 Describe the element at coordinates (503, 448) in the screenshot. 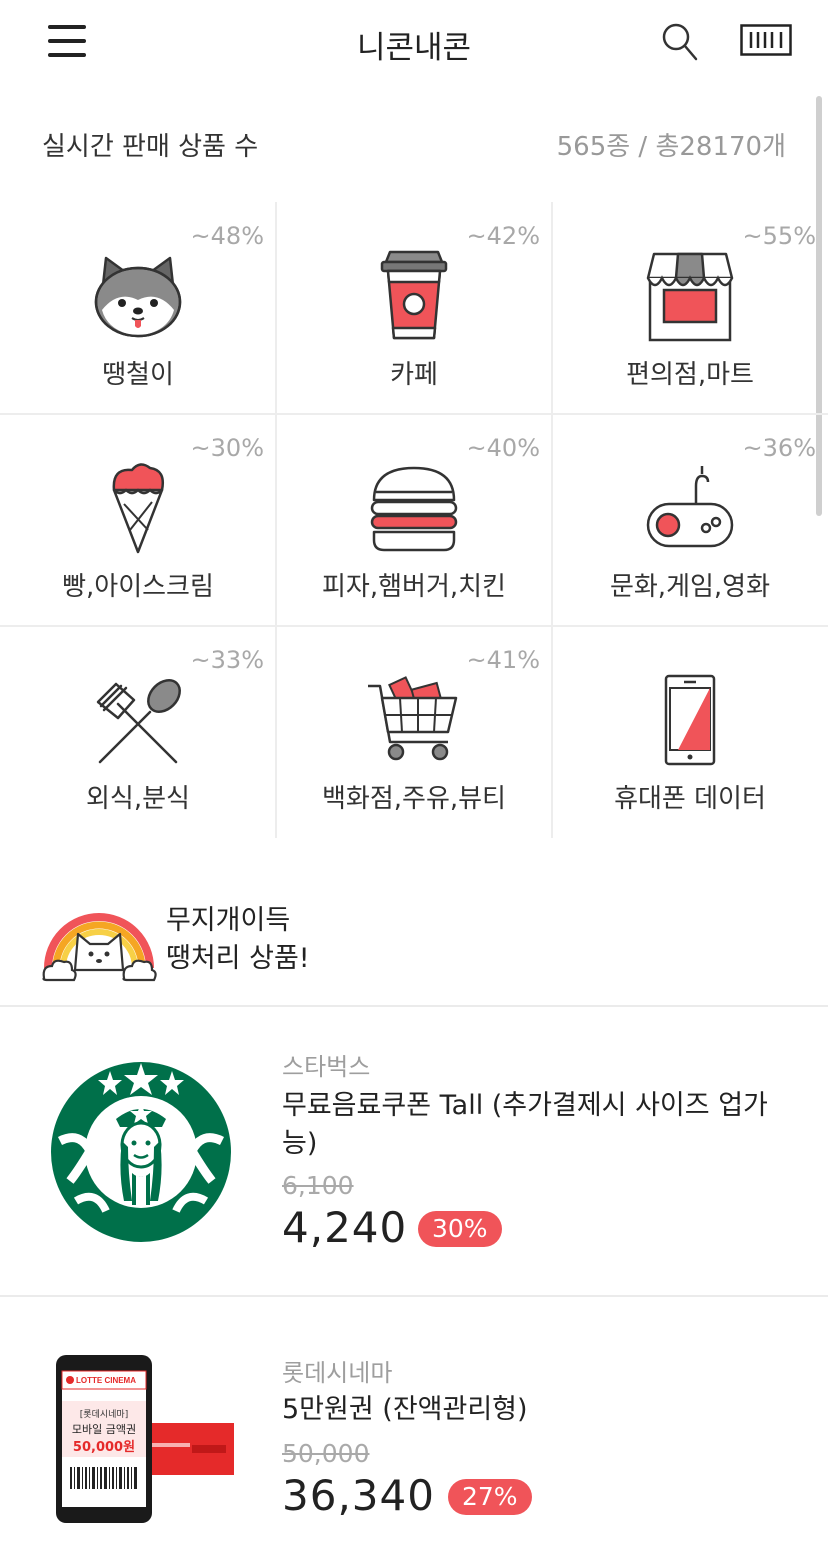

I see `discount-rate: ~40%` at that location.